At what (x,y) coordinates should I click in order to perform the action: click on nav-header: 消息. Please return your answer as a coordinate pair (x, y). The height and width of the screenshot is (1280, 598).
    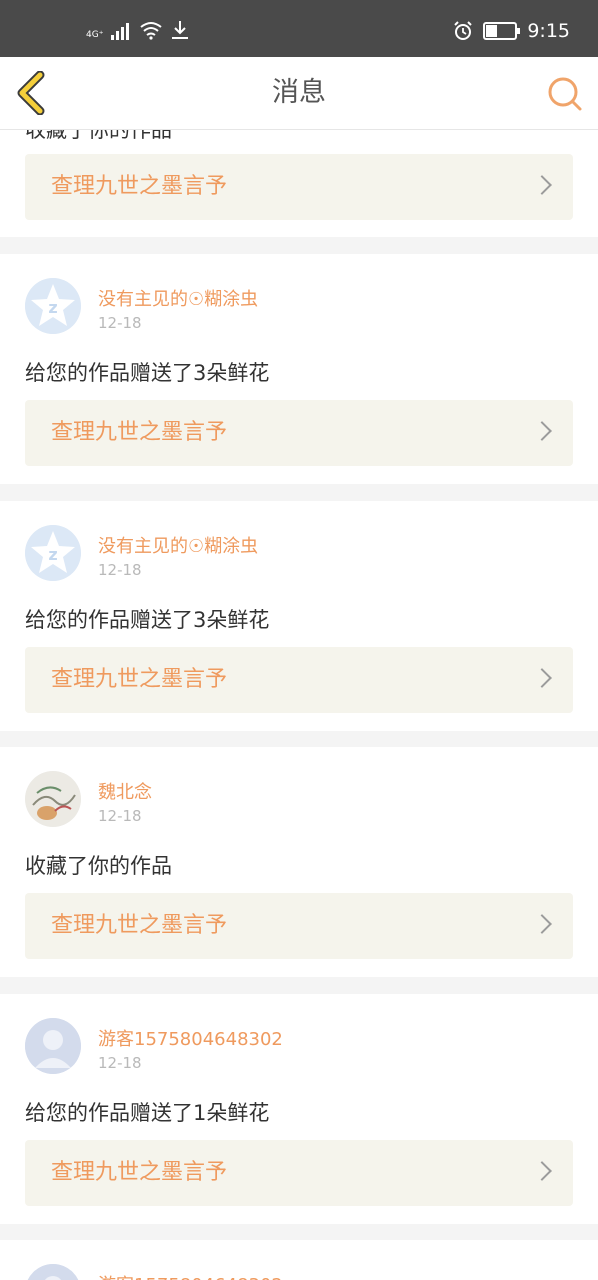
    Looking at the image, I should click on (299, 93).